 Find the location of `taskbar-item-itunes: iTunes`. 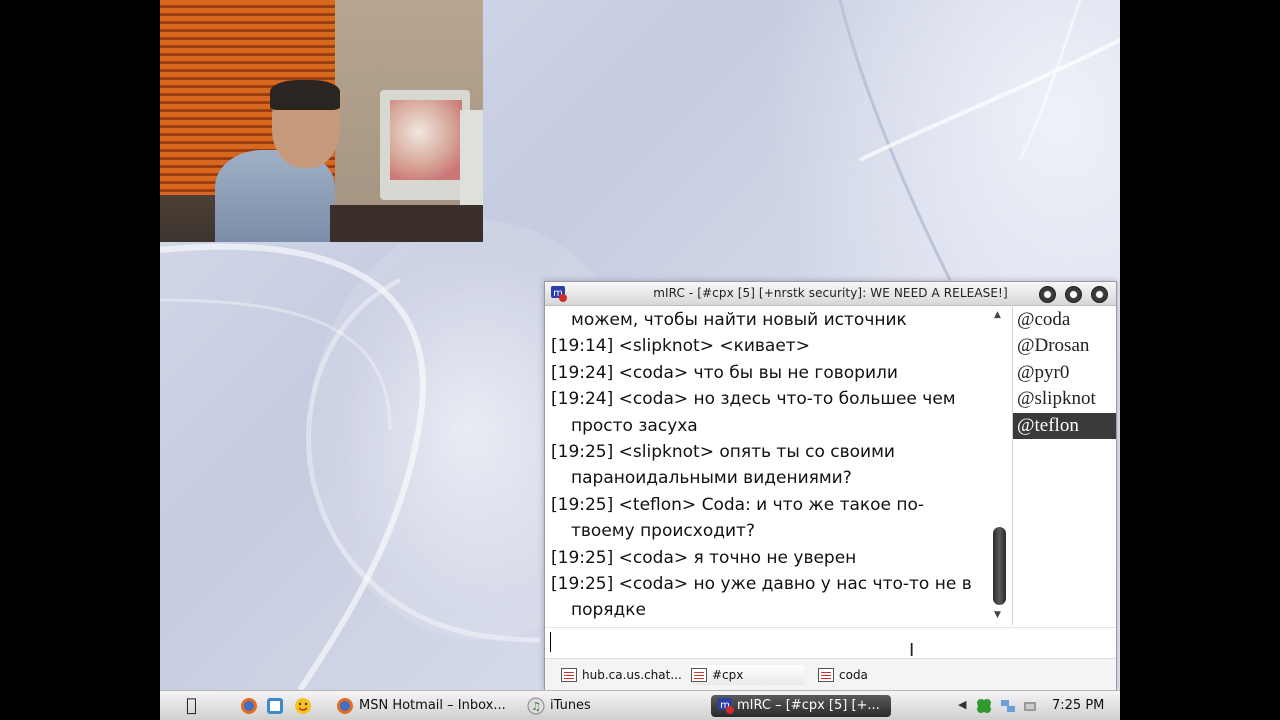

taskbar-item-itunes: iTunes is located at coordinates (570, 706).